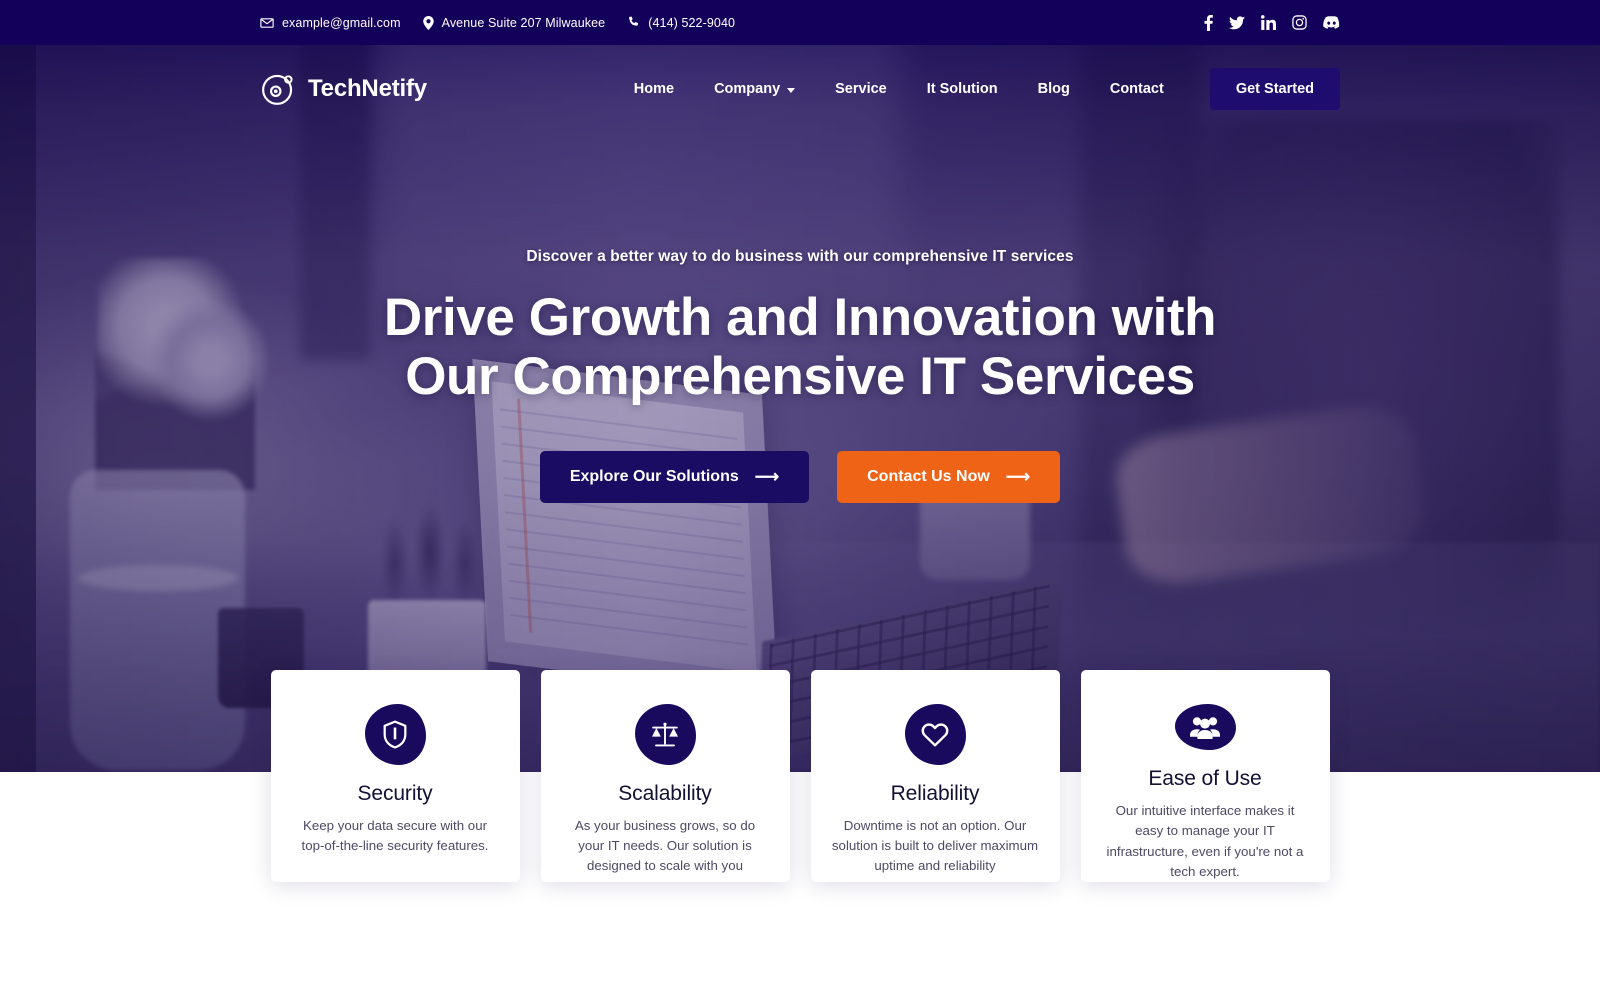  What do you see at coordinates (935, 793) in the screenshot?
I see `feature-card-title: Reliability` at bounding box center [935, 793].